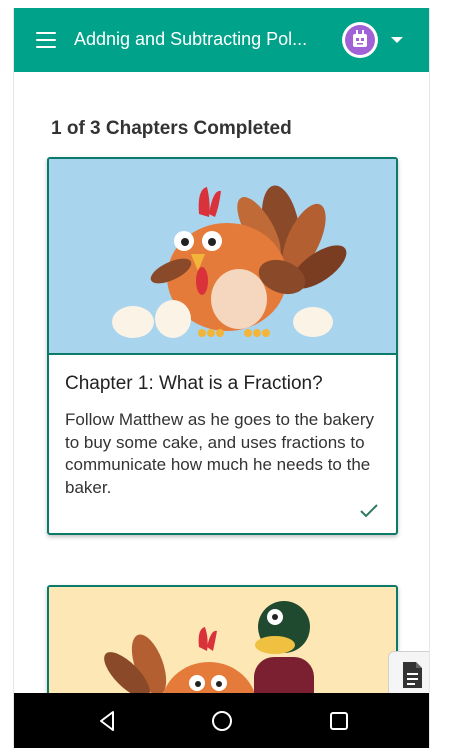 Image resolution: width=459 pixels, height=755 pixels. I want to click on back-triangle-icon, so click(108, 721).